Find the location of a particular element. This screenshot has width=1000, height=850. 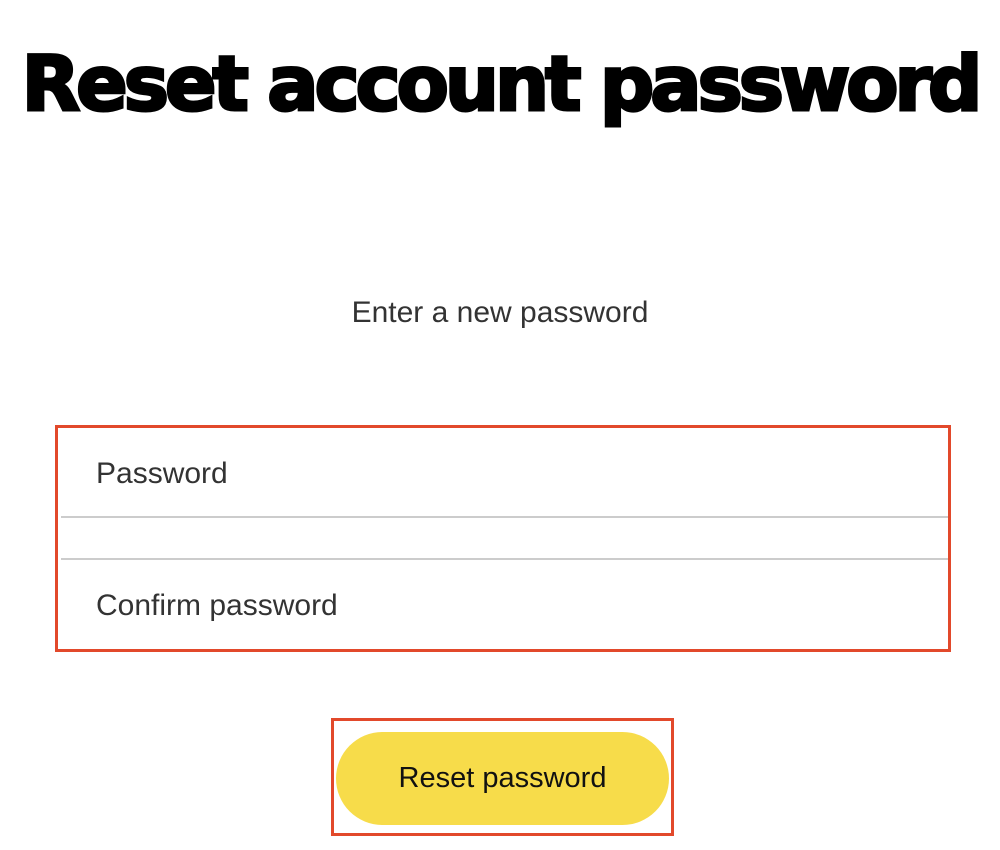

confirm-password-input is located at coordinates (504, 604).